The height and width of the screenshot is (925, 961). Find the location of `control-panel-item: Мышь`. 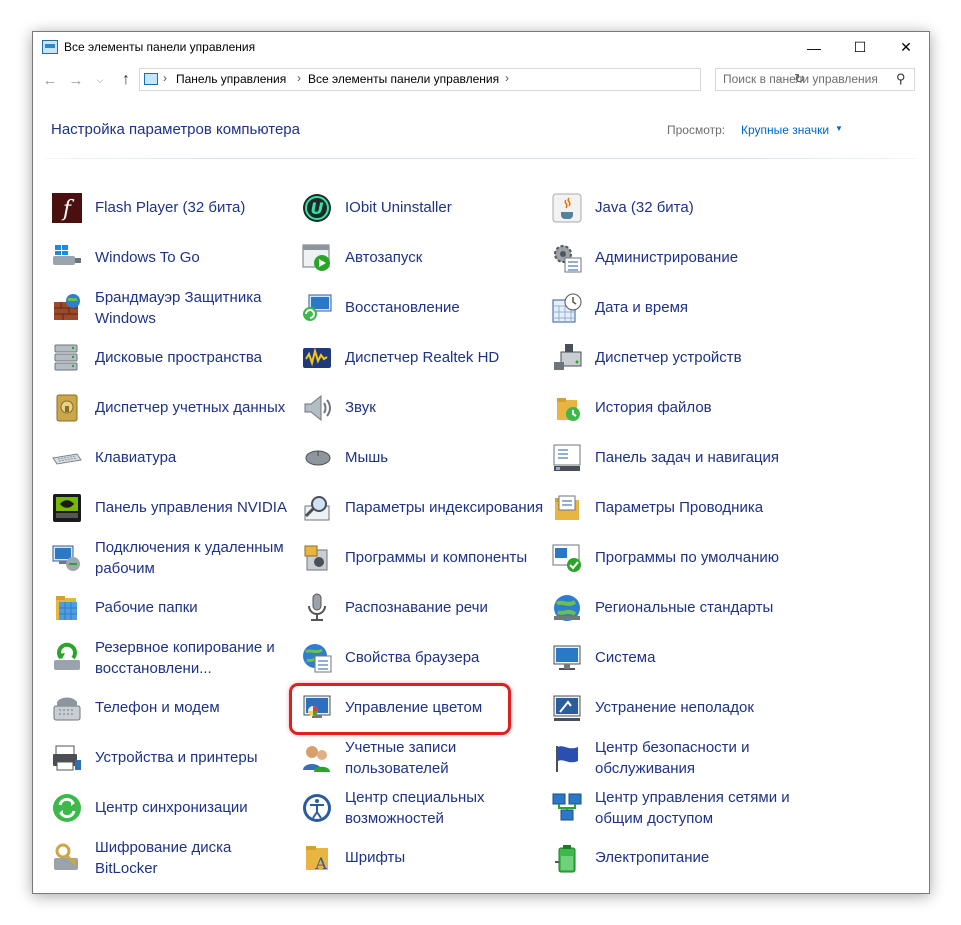

control-panel-item: Мышь is located at coordinates (421, 458).